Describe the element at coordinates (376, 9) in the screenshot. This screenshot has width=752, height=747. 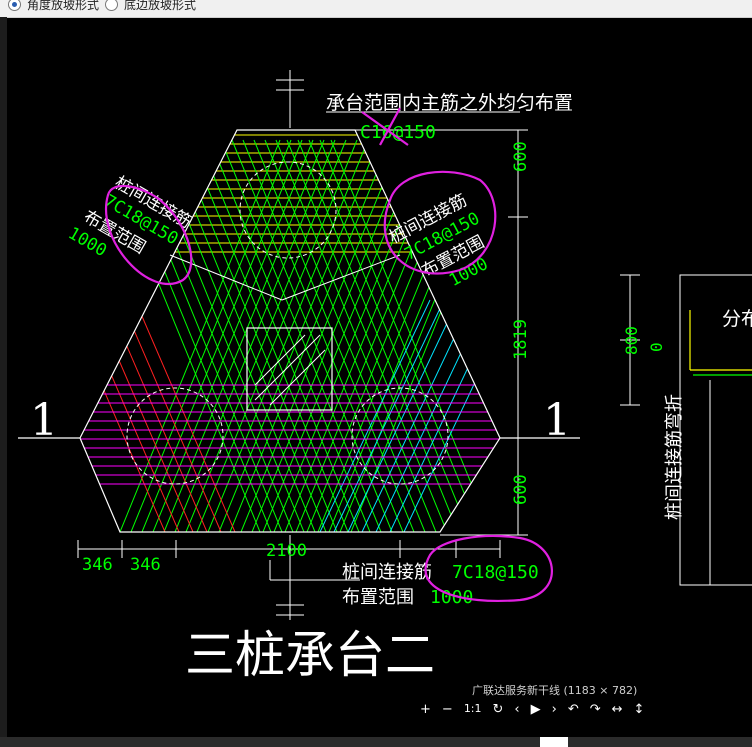
I see `top-toolbar: 角度放坡形式 底边放坡形式` at that location.